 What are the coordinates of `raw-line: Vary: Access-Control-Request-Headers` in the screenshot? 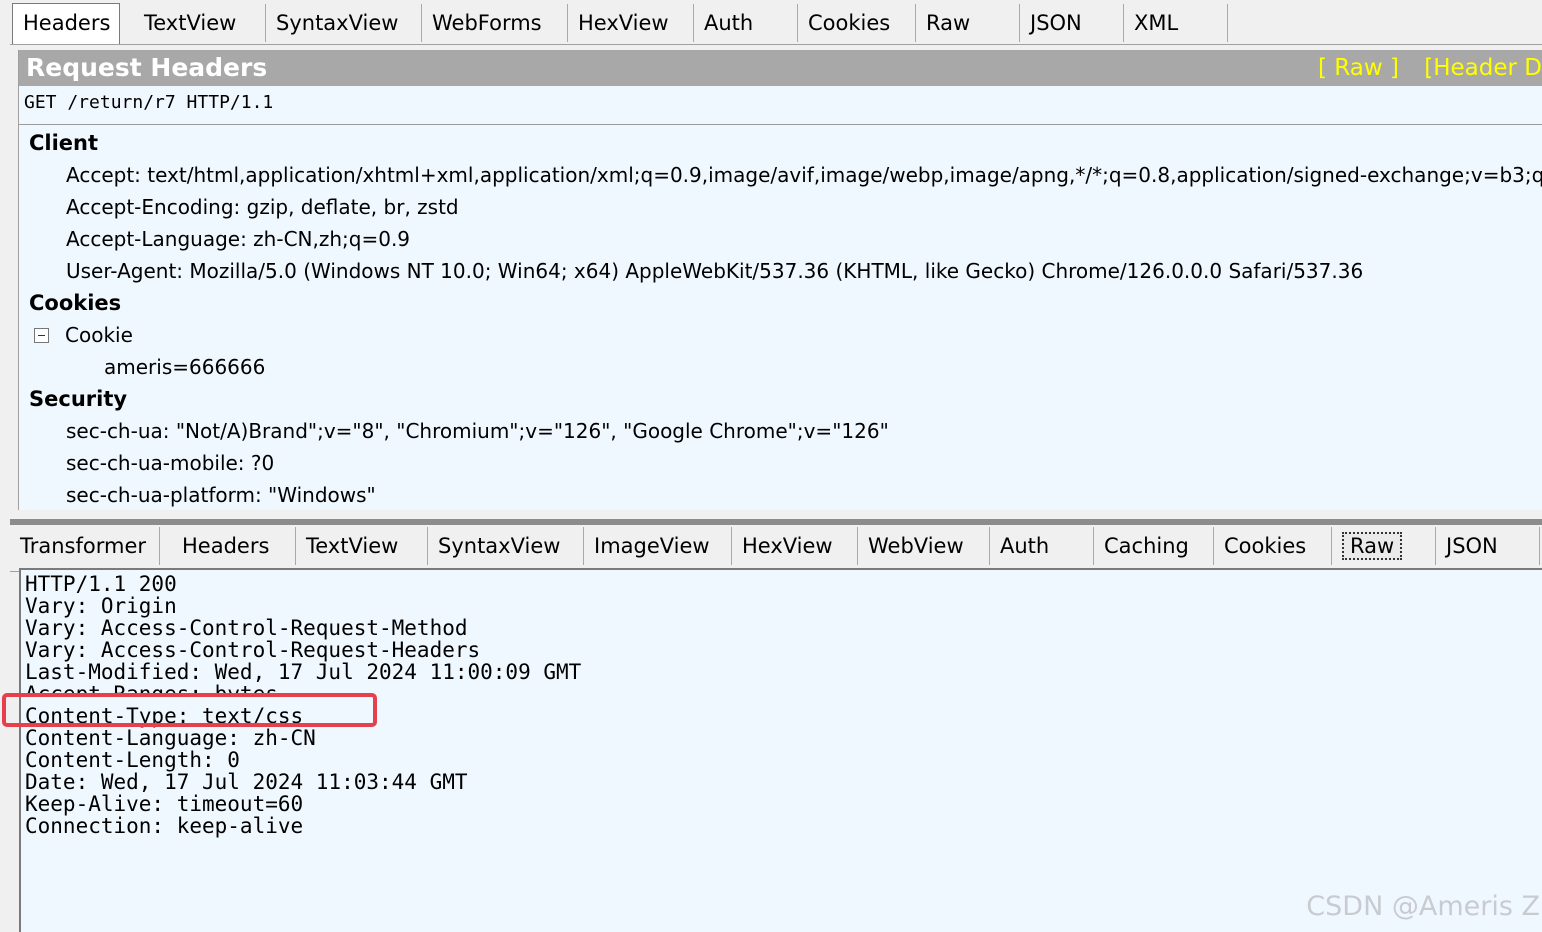 It's located at (253, 650).